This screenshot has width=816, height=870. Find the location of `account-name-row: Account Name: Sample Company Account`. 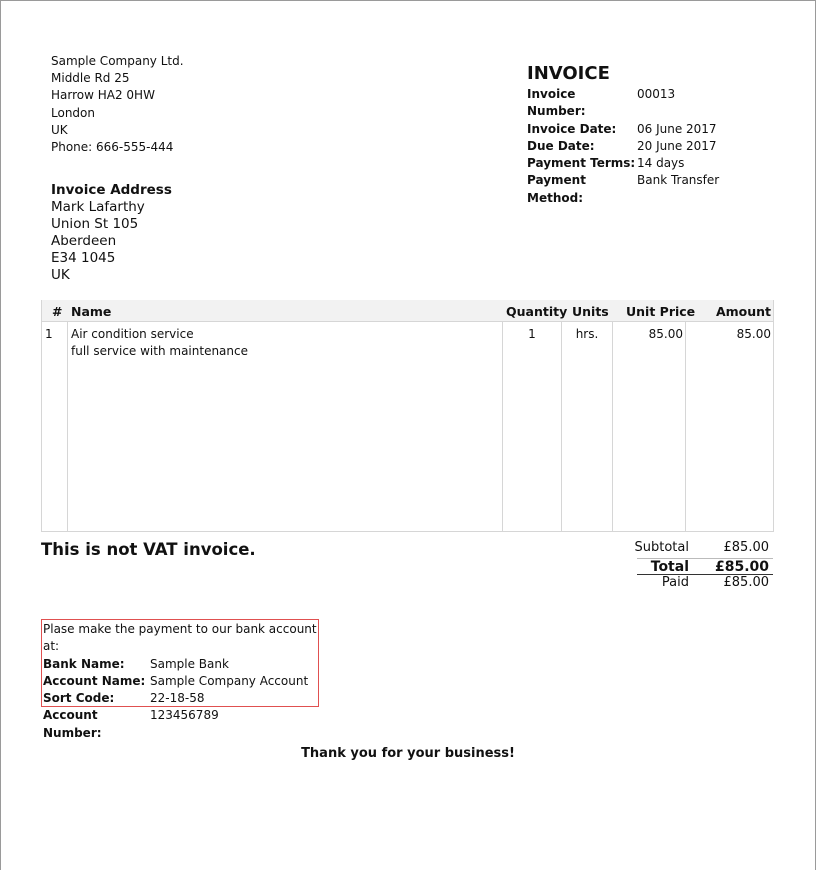

account-name-row: Account Name: Sample Company Account is located at coordinates (180, 681).